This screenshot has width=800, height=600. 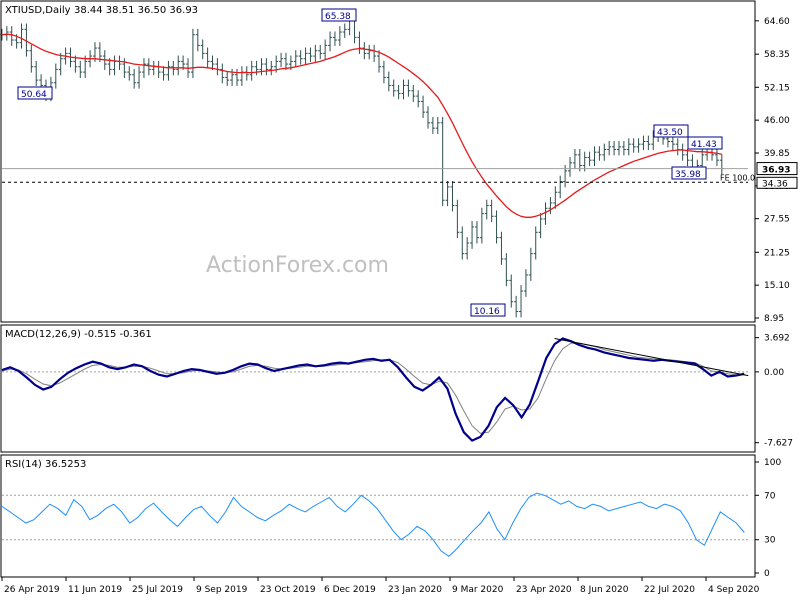 I want to click on annotation-label: 43.50, so click(x=670, y=133).